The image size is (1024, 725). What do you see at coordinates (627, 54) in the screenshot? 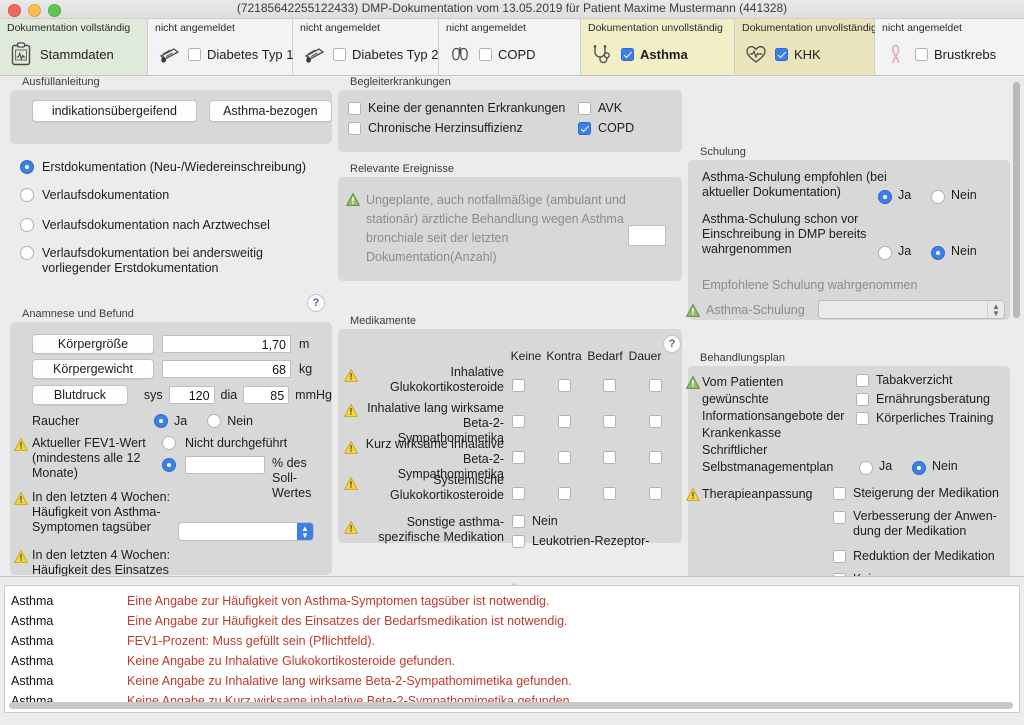
I see `tab-checkbox-asthma` at bounding box center [627, 54].